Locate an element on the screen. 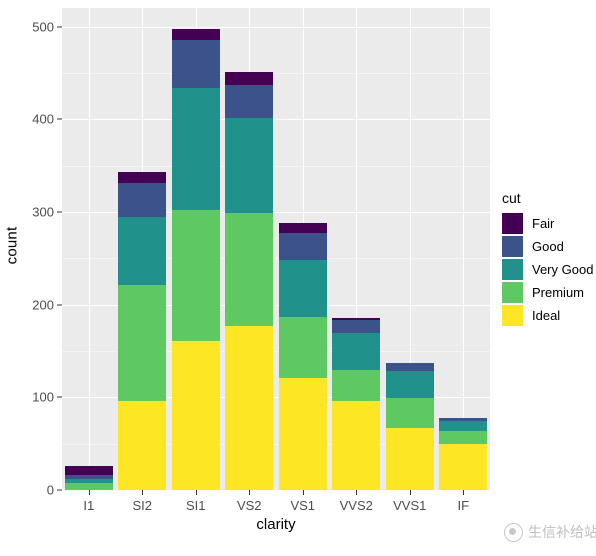 This screenshot has height=556, width=596. x-axis-title: clarity is located at coordinates (276, 524).